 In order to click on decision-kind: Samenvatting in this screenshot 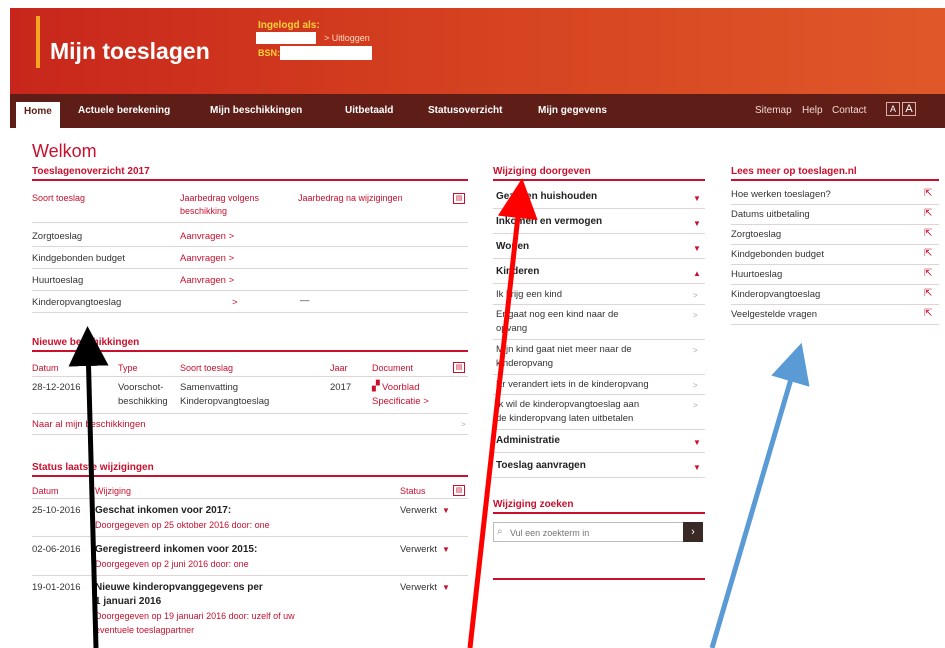, I will do `click(209, 387)`.